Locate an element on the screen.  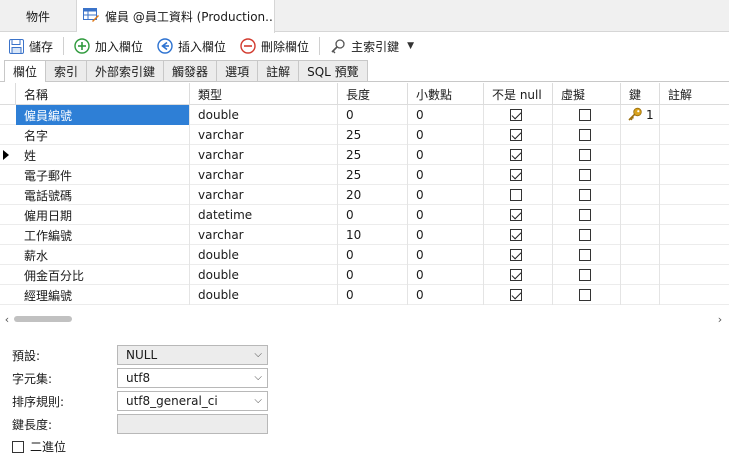
delete-field-button: 刪除欄位 is located at coordinates (274, 46).